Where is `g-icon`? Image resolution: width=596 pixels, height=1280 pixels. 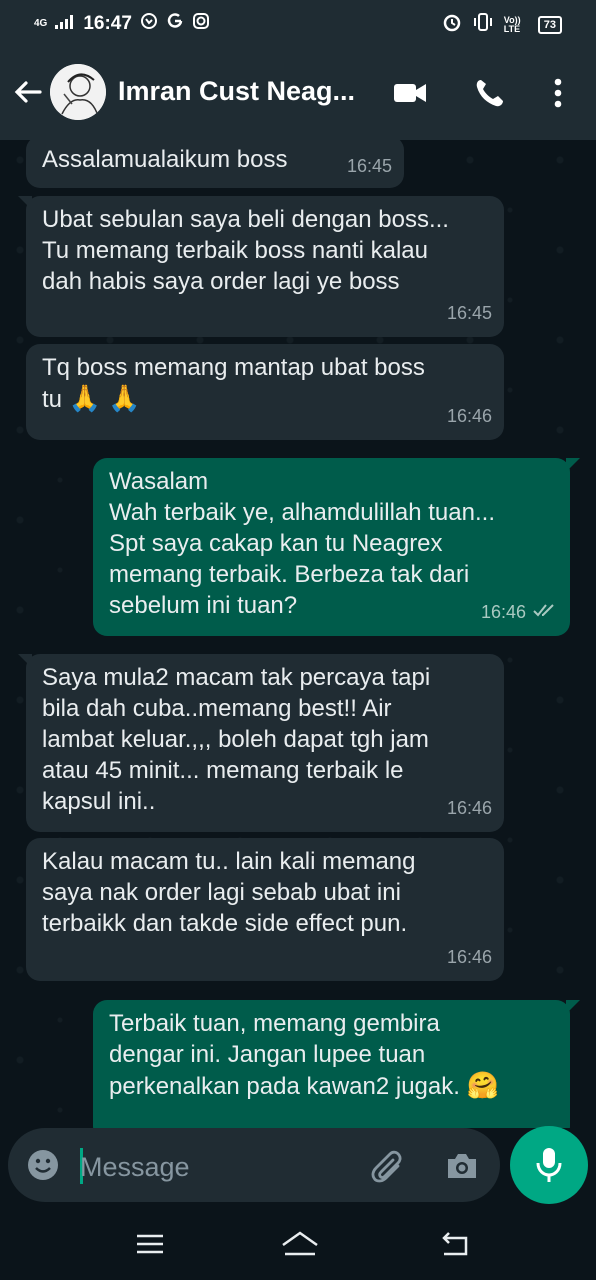
g-icon is located at coordinates (175, 23).